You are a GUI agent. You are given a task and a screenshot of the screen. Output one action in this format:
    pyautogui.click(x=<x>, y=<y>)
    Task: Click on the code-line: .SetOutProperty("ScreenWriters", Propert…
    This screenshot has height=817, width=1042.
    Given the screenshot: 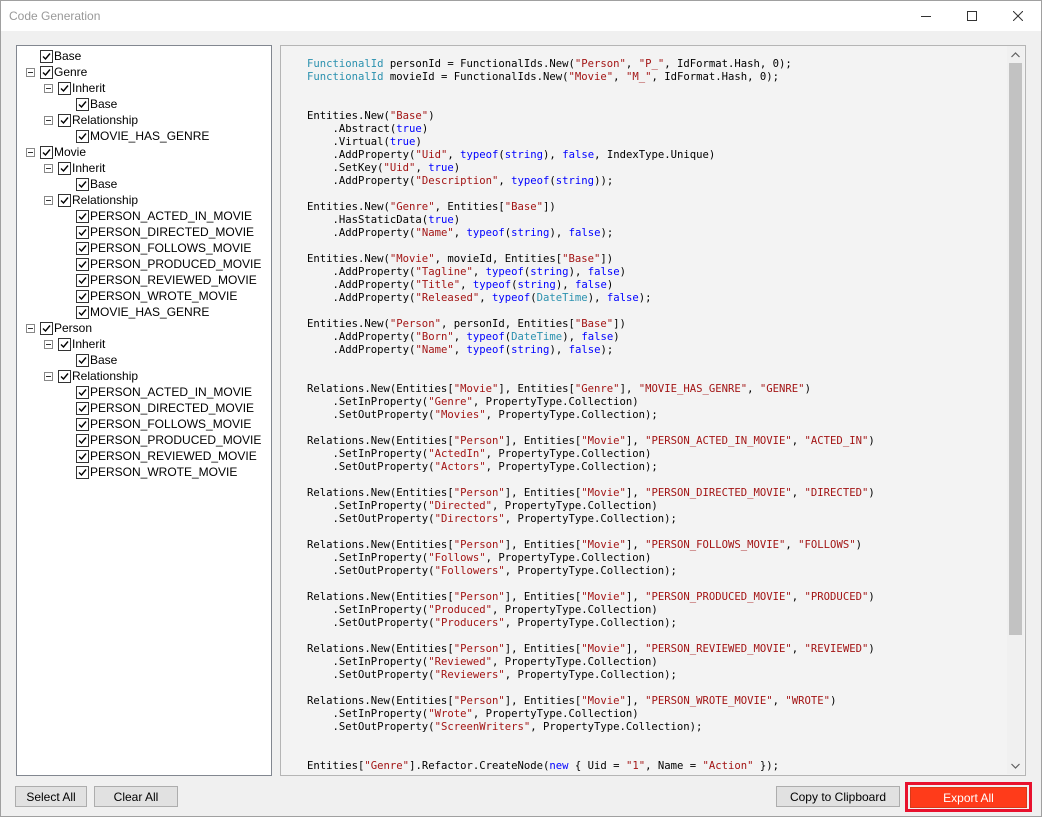 What is the action you would take?
    pyautogui.click(x=505, y=727)
    